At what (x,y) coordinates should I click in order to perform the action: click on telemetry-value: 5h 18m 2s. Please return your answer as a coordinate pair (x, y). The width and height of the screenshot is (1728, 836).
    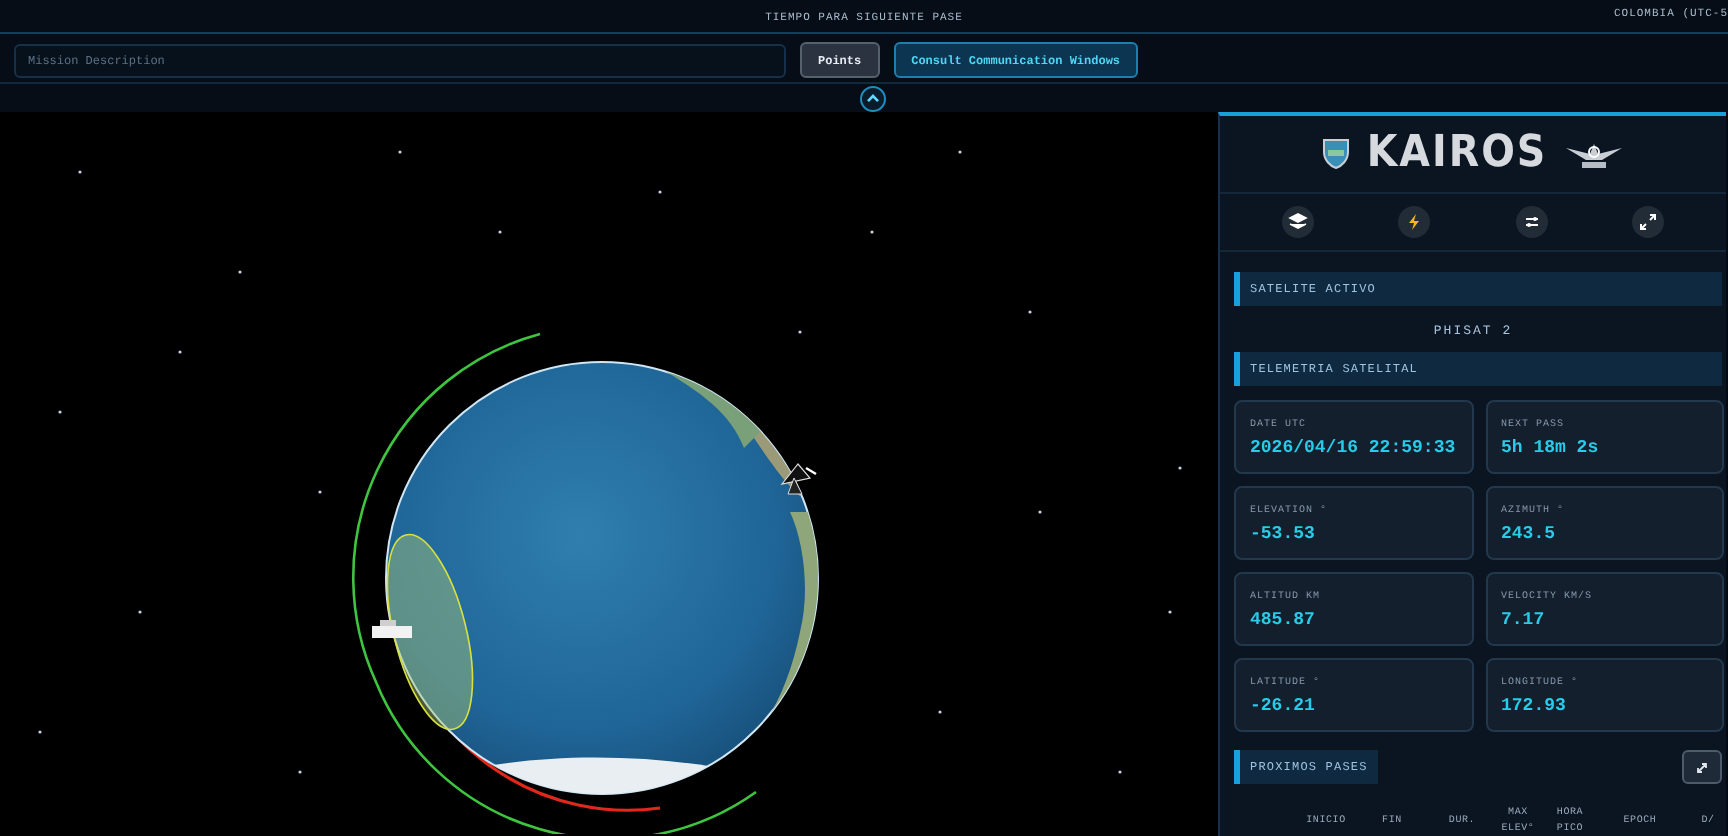
    Looking at the image, I should click on (1551, 448).